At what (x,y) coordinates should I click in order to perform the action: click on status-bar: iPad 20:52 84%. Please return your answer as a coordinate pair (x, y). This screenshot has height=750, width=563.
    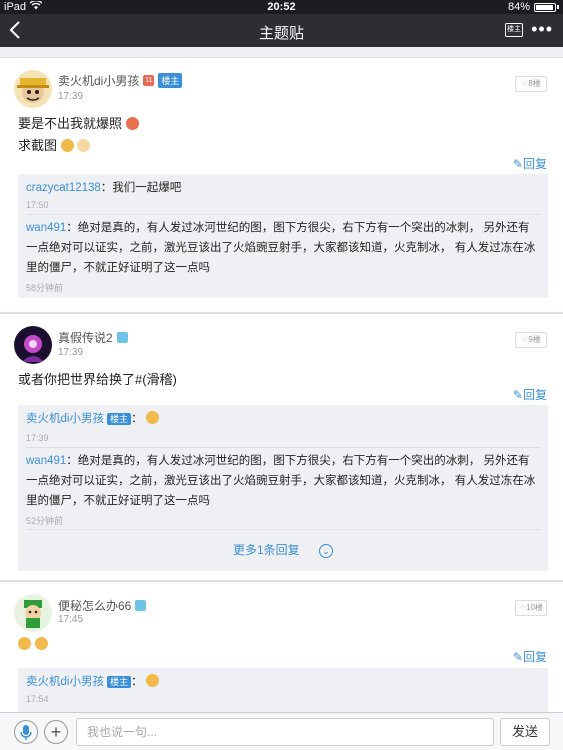
    Looking at the image, I should click on (281, 7).